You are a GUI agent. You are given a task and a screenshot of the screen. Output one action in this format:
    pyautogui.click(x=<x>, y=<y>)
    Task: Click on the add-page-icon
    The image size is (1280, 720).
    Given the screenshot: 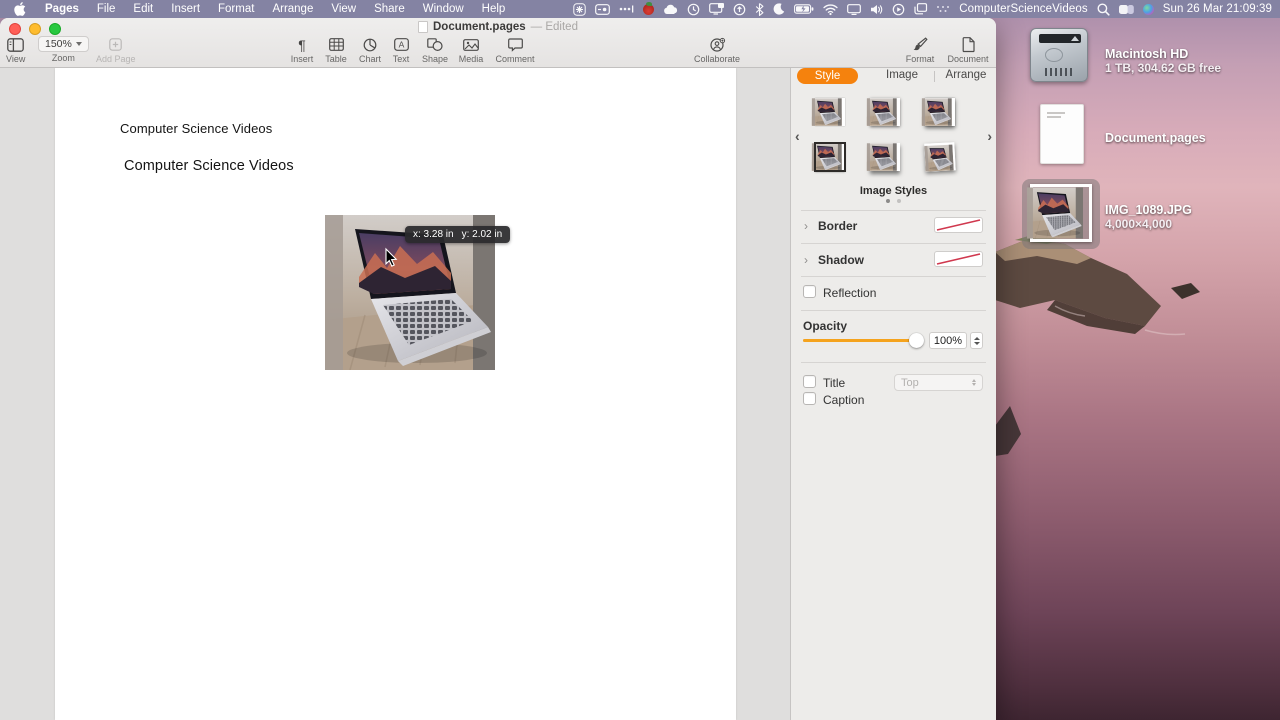 What is the action you would take?
    pyautogui.click(x=116, y=44)
    